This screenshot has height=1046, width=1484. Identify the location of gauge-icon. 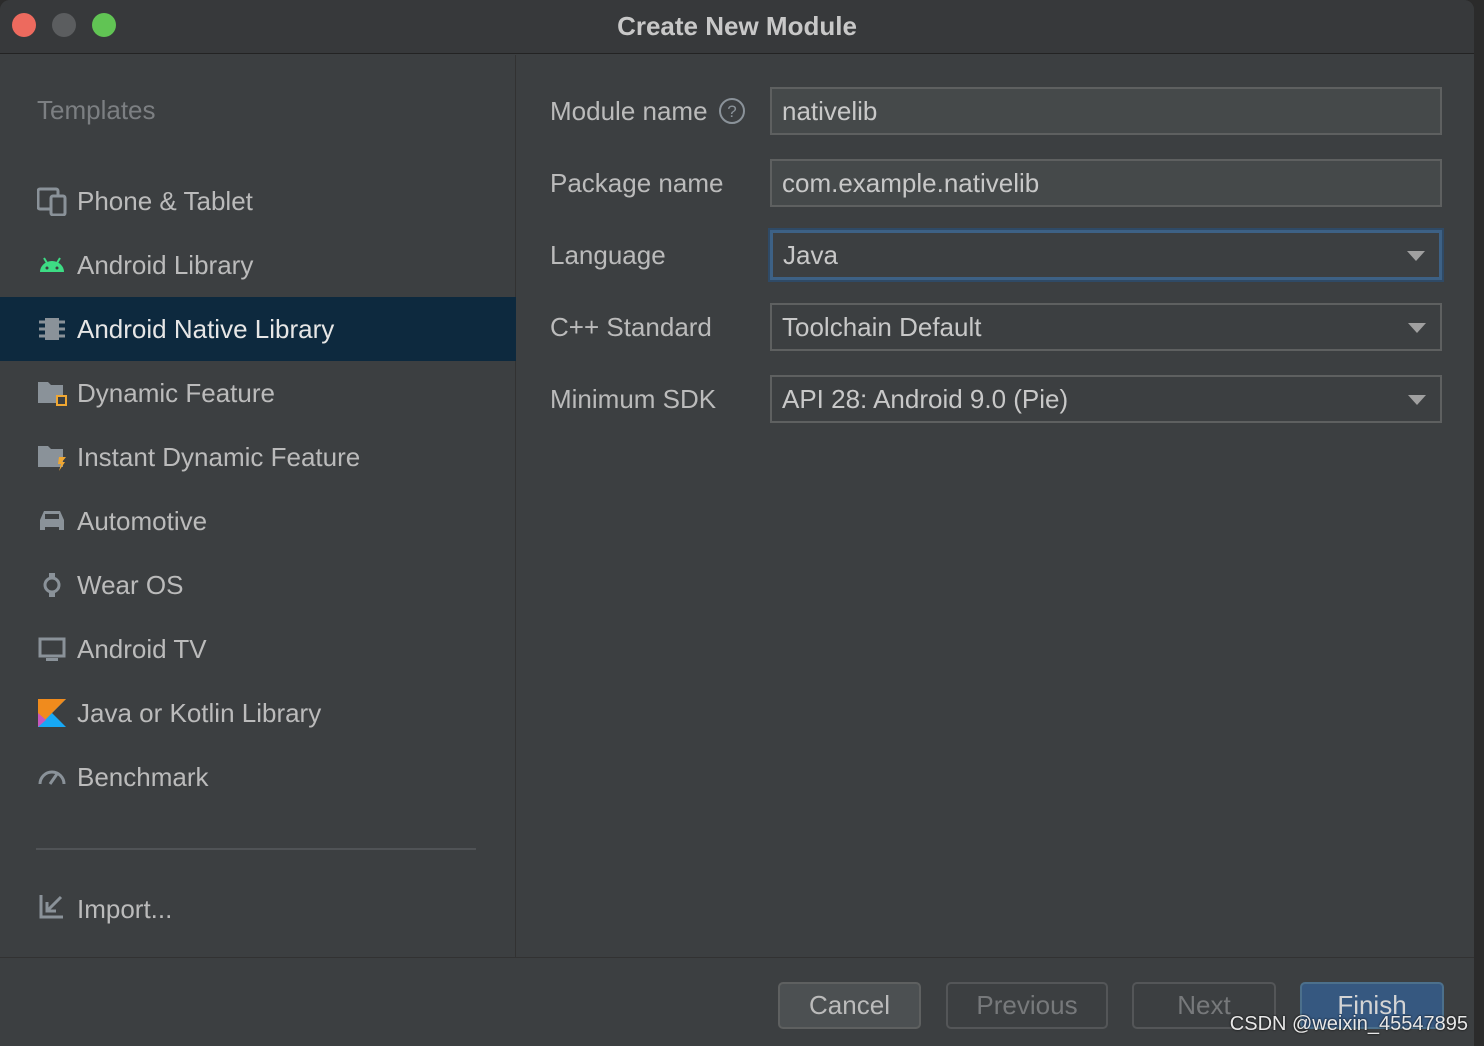
(52, 777).